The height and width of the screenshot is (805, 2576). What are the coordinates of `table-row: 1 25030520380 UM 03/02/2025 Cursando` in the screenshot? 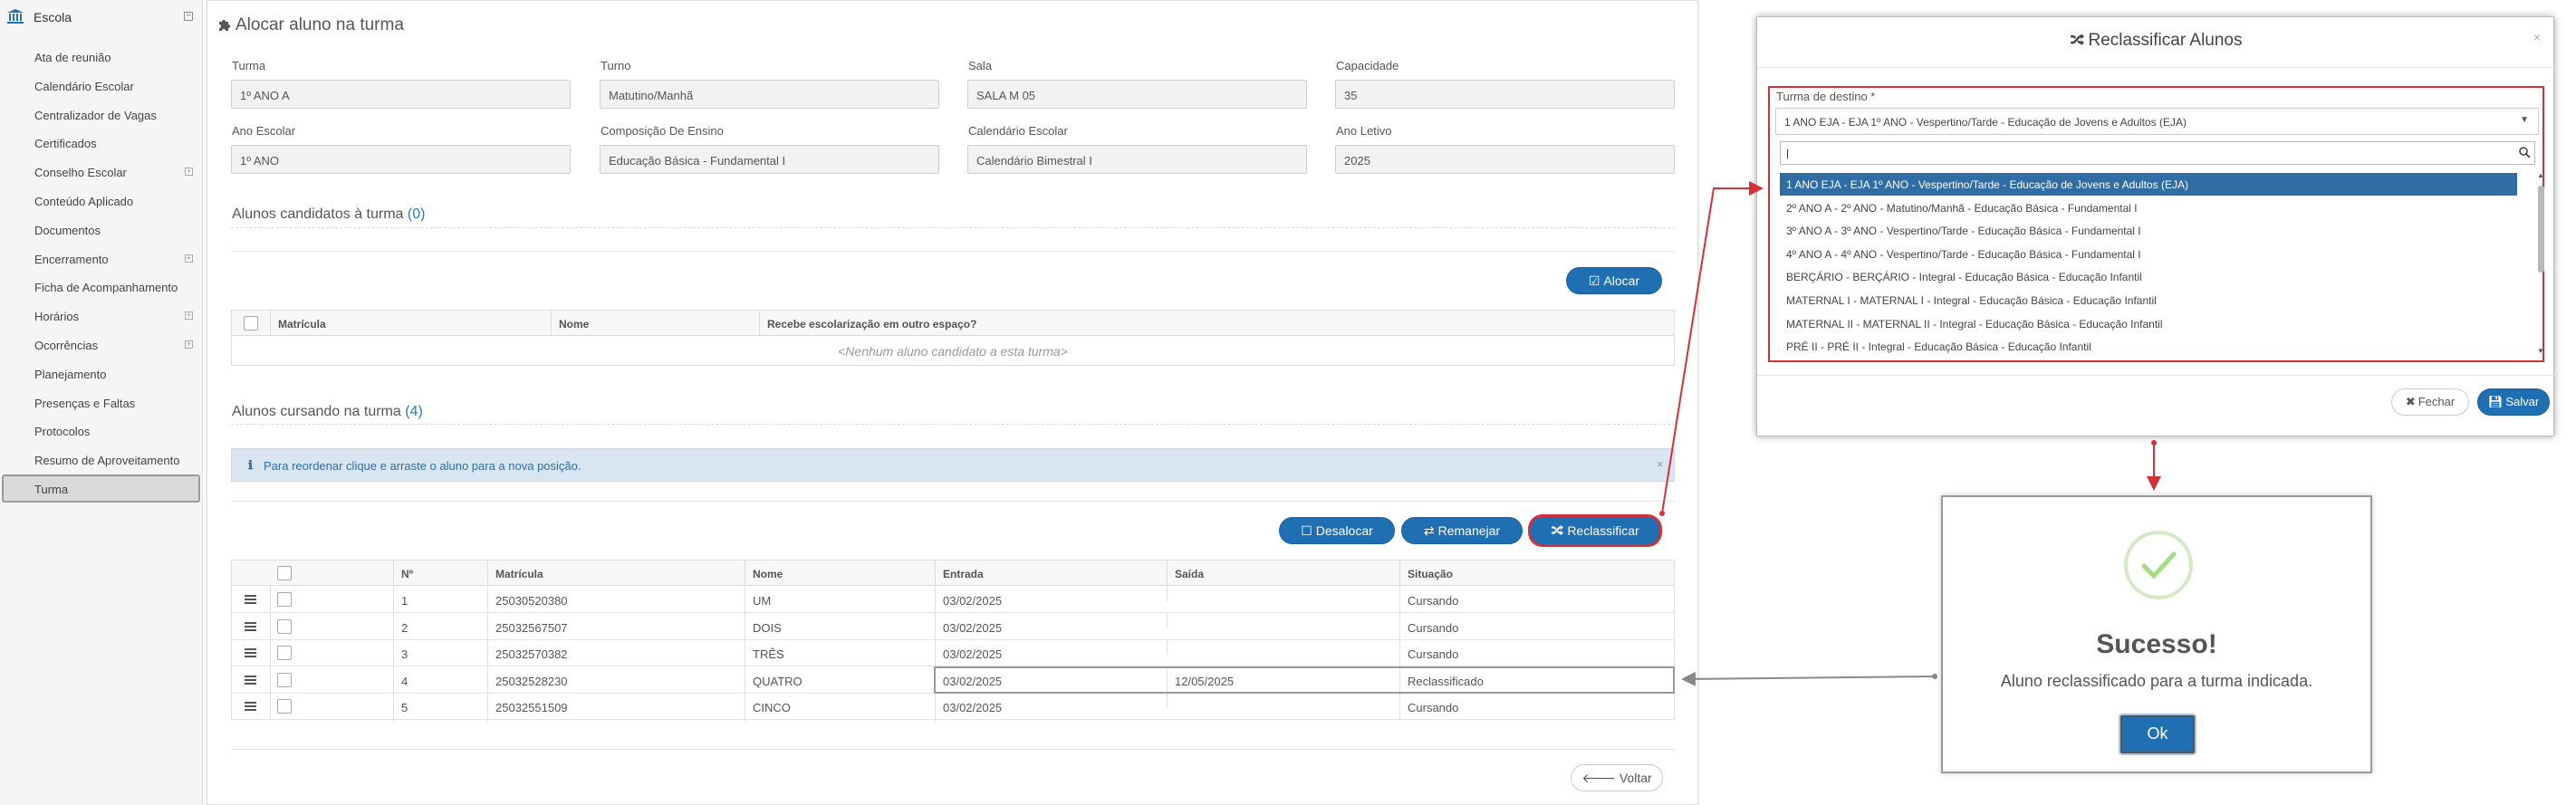 It's located at (953, 601).